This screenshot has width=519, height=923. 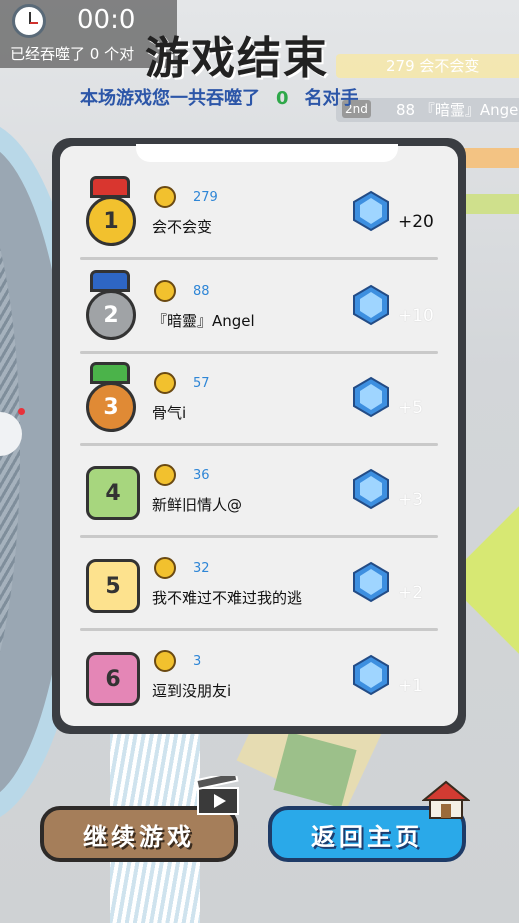 I want to click on player-score: 57, so click(x=201, y=383).